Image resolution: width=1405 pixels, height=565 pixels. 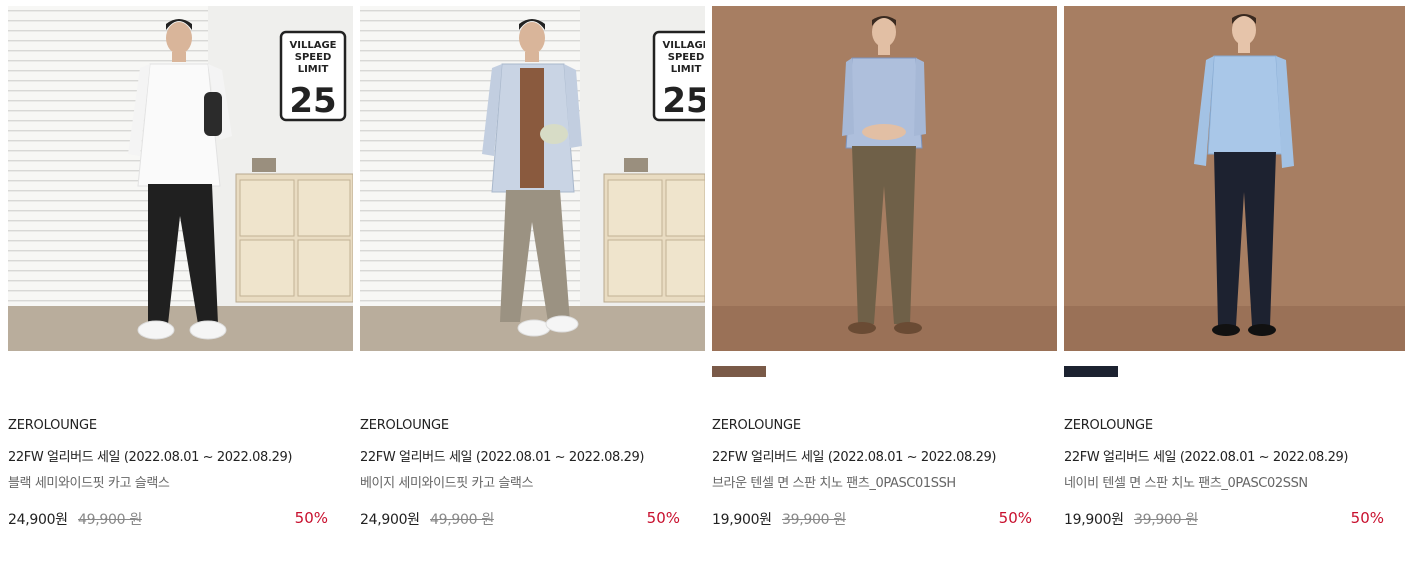 What do you see at coordinates (180, 328) in the screenshot?
I see `rug` at bounding box center [180, 328].